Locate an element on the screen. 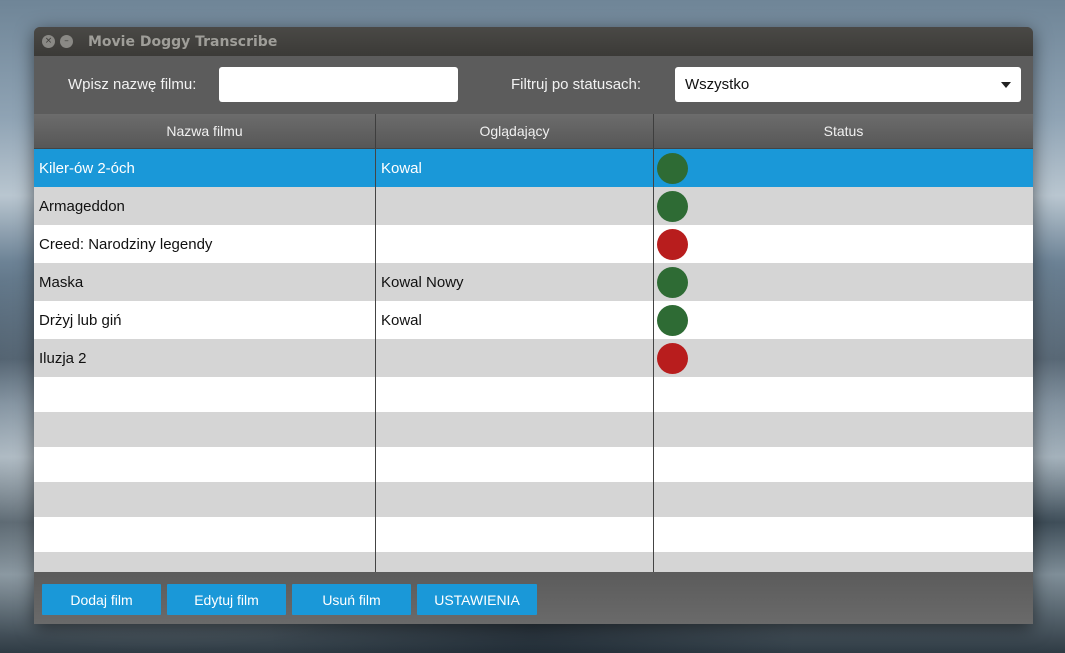 The image size is (1065, 653). status-filter-label: Filtruj po statusach: is located at coordinates (576, 84).